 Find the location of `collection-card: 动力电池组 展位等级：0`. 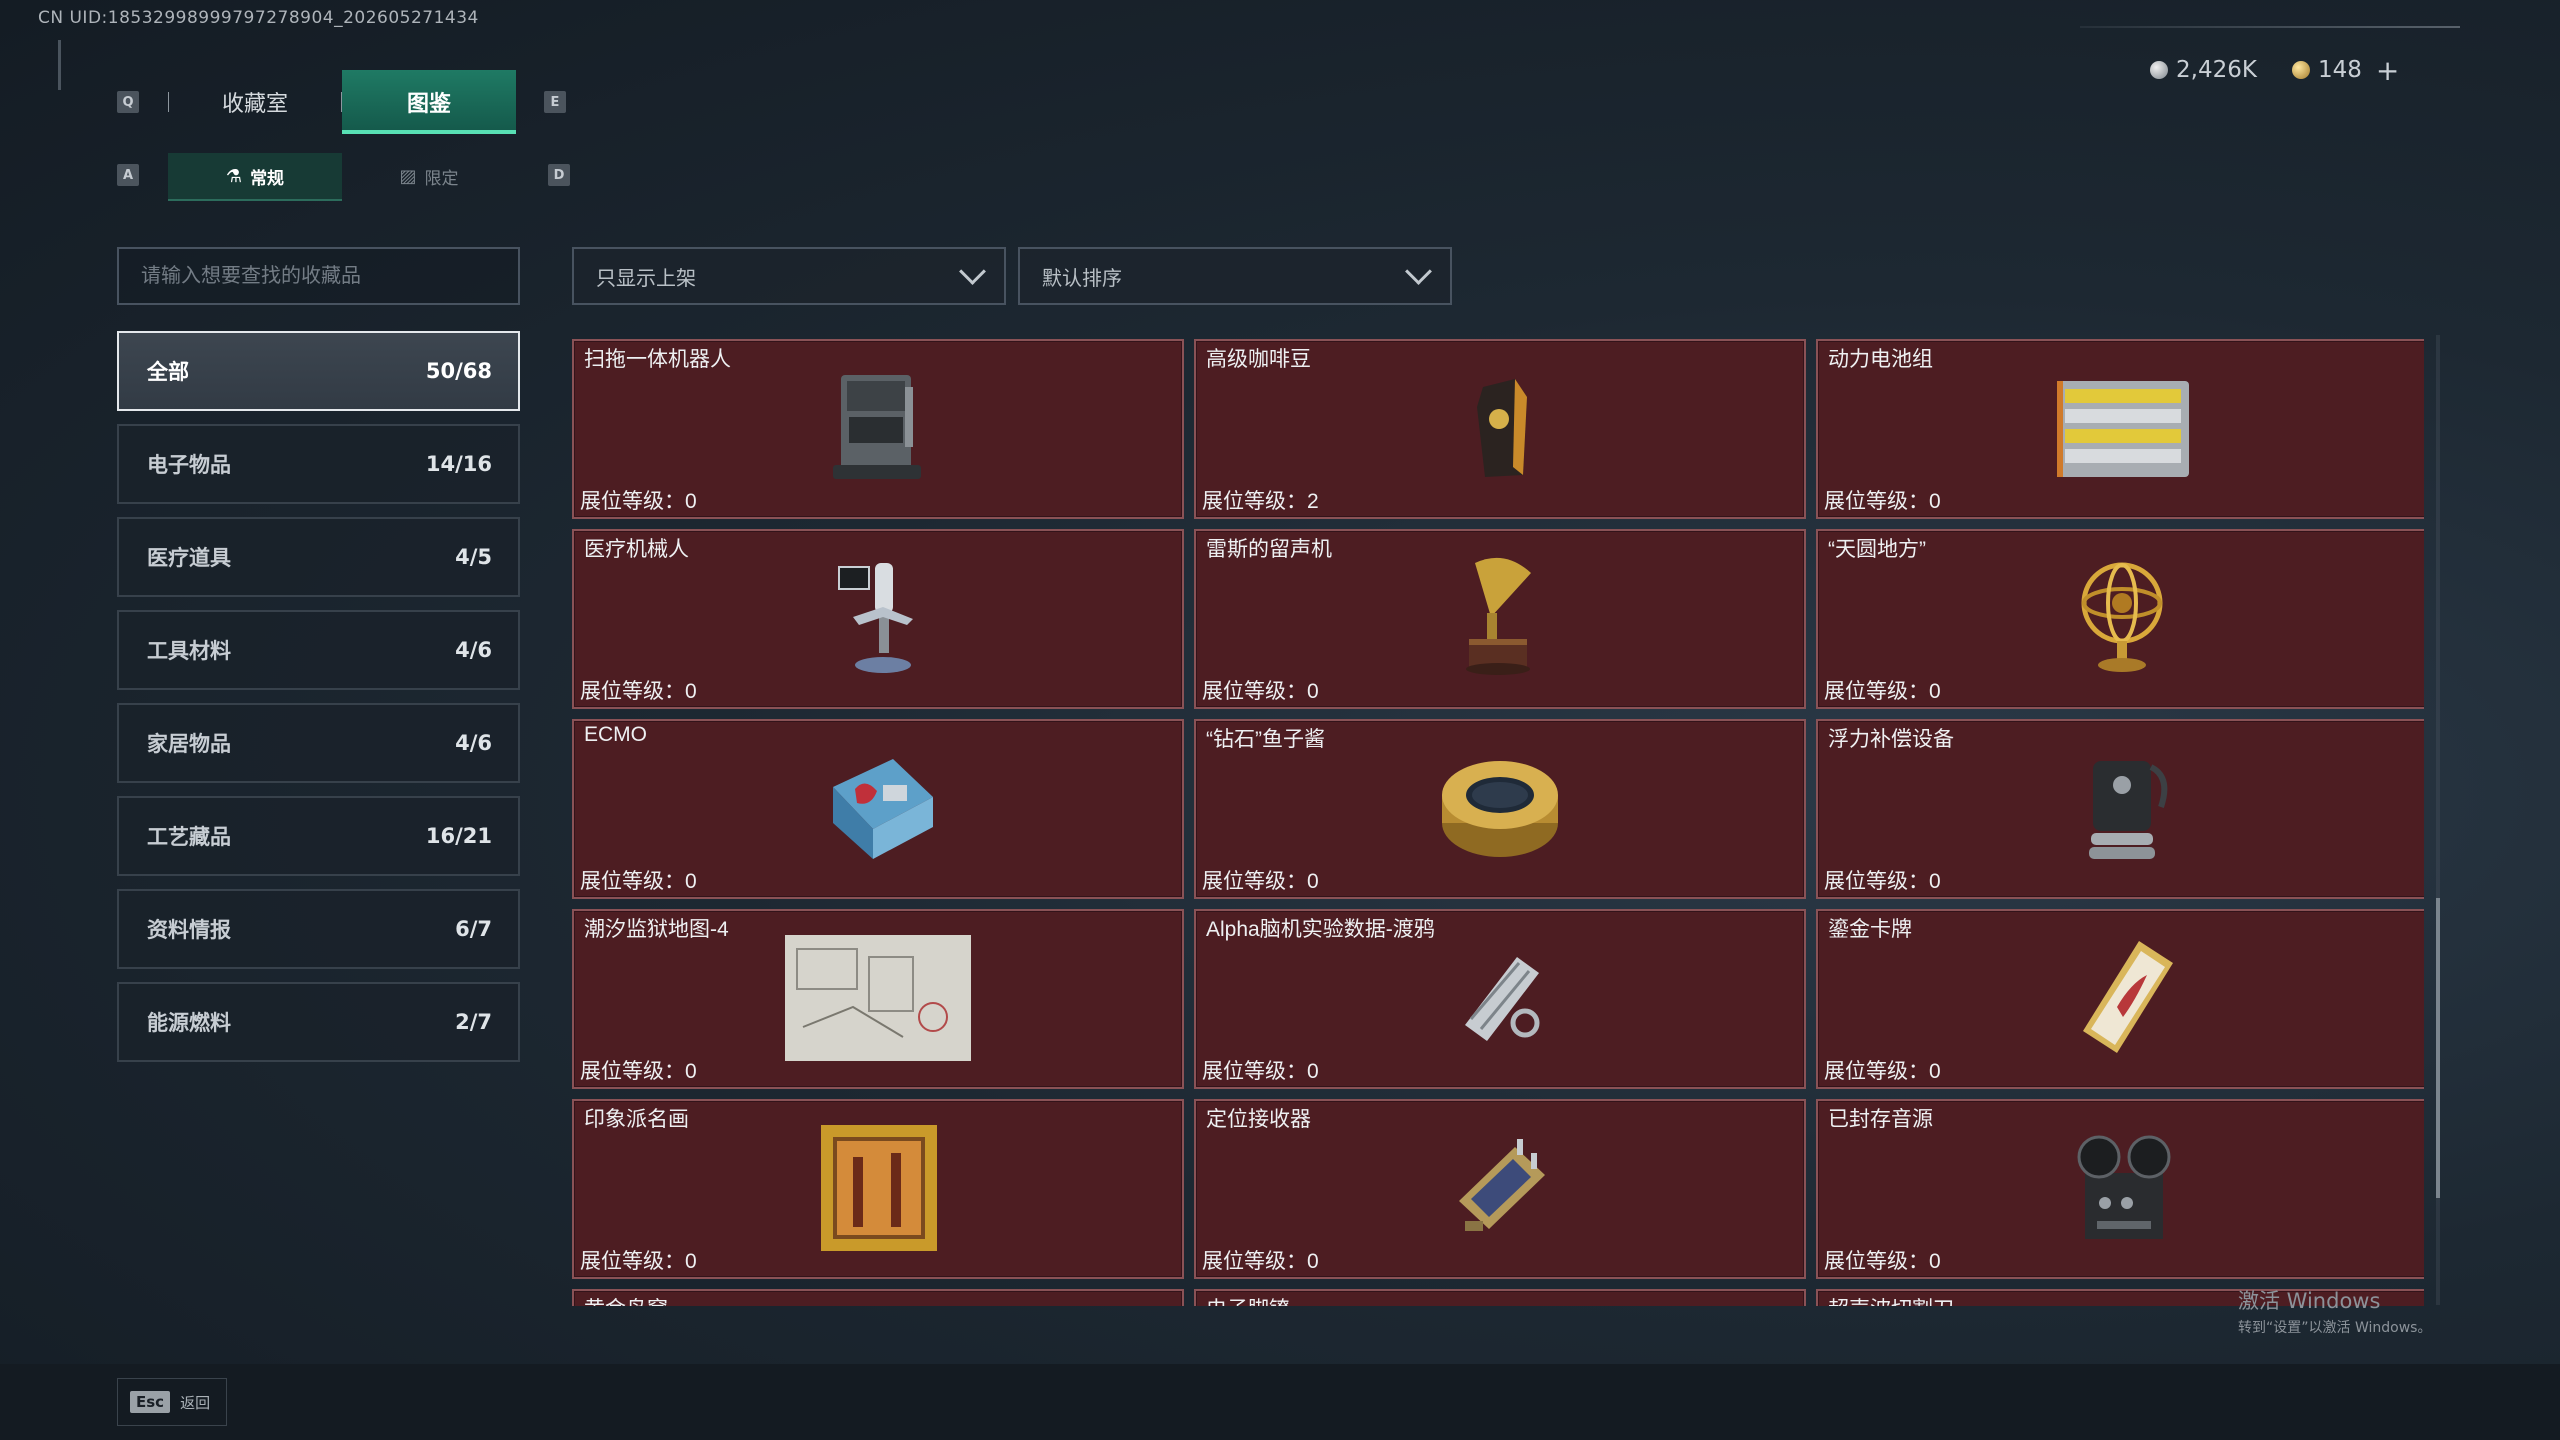

collection-card: 动力电池组 展位等级：0 is located at coordinates (2120, 429).